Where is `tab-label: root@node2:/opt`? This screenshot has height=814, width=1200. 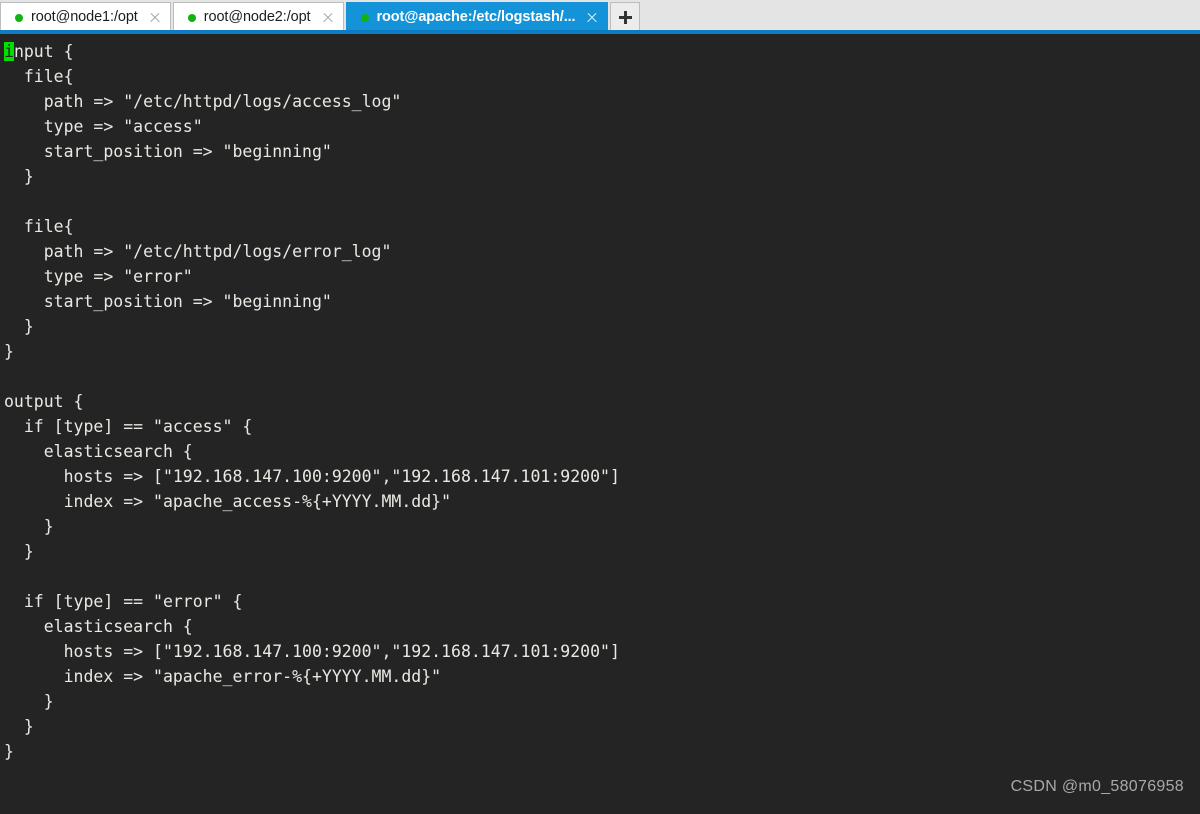 tab-label: root@node2:/opt is located at coordinates (257, 17).